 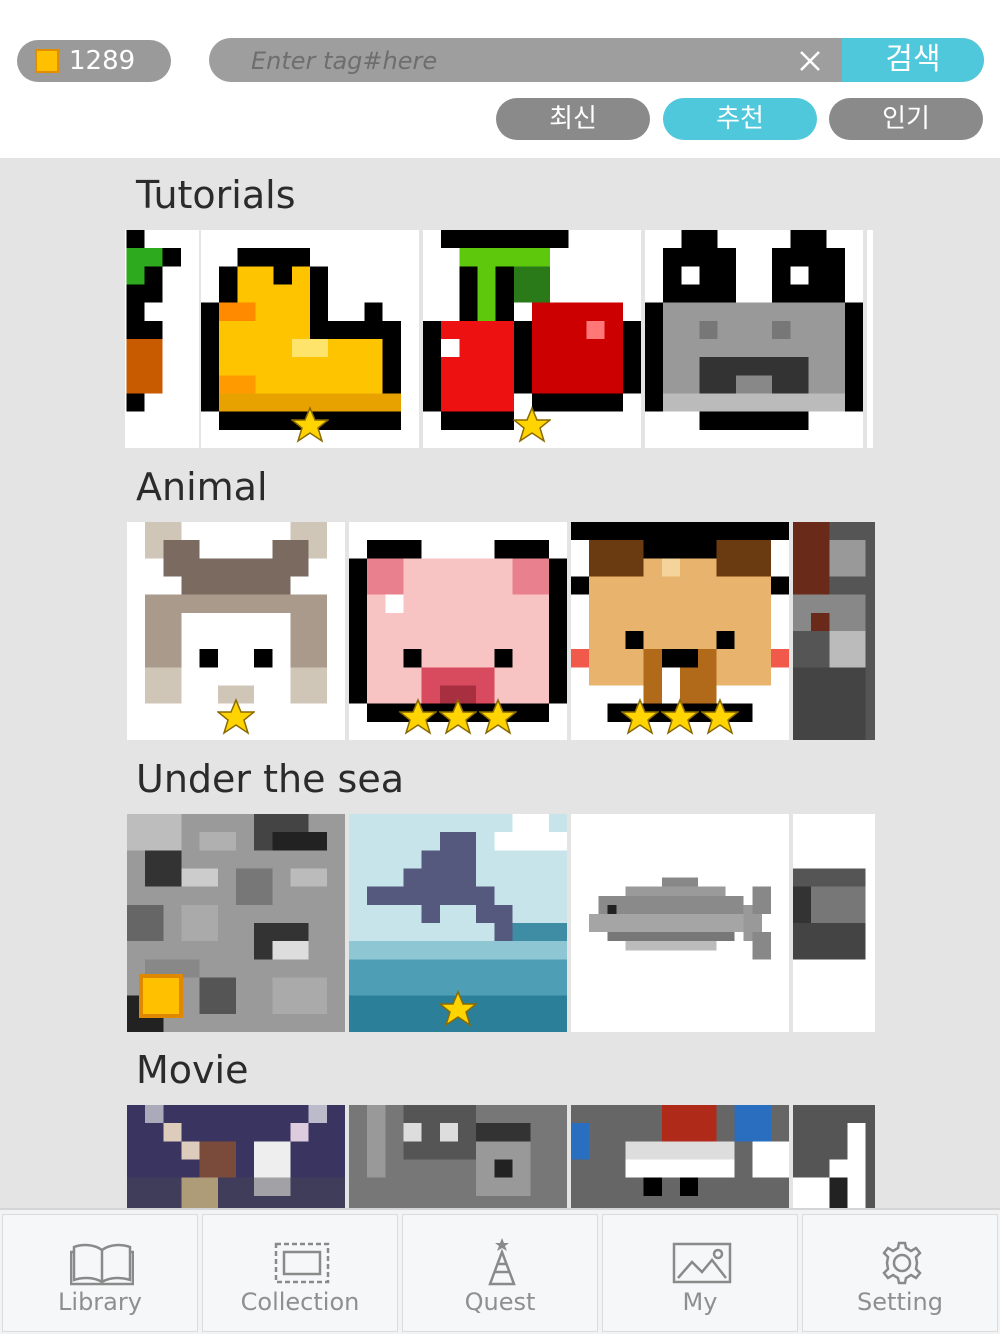 What do you see at coordinates (100, 1302) in the screenshot?
I see `nav-library-label: Library` at bounding box center [100, 1302].